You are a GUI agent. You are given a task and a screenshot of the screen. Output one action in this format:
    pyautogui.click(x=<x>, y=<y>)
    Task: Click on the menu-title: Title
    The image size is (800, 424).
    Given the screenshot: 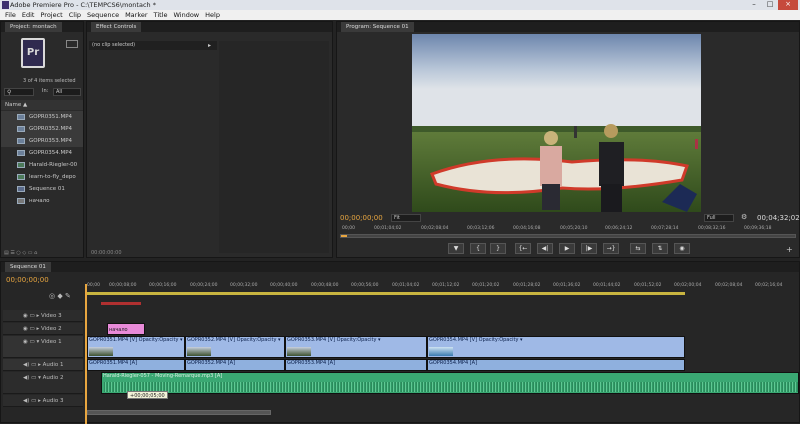 What is the action you would take?
    pyautogui.click(x=161, y=15)
    